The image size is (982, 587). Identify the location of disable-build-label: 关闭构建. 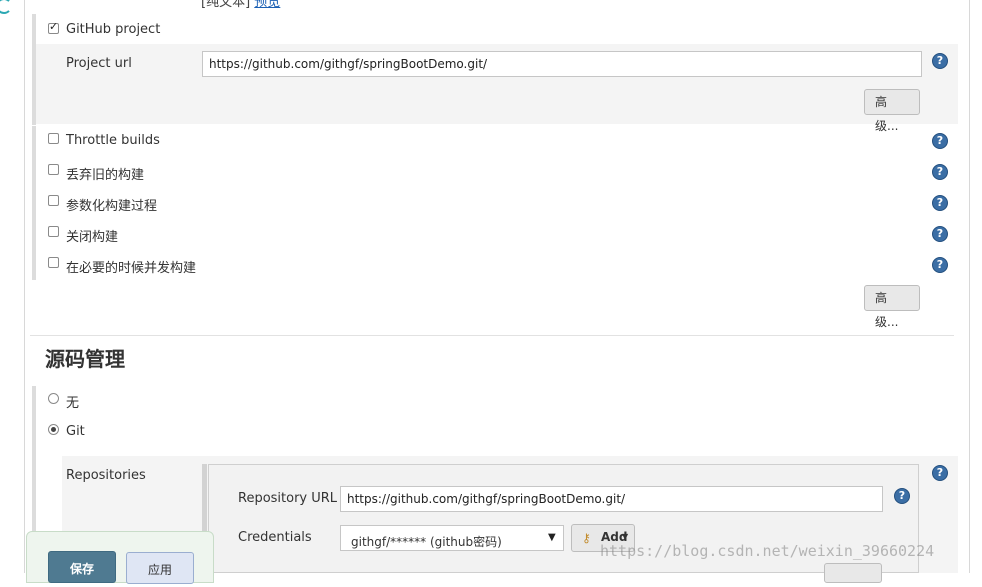
(92, 237).